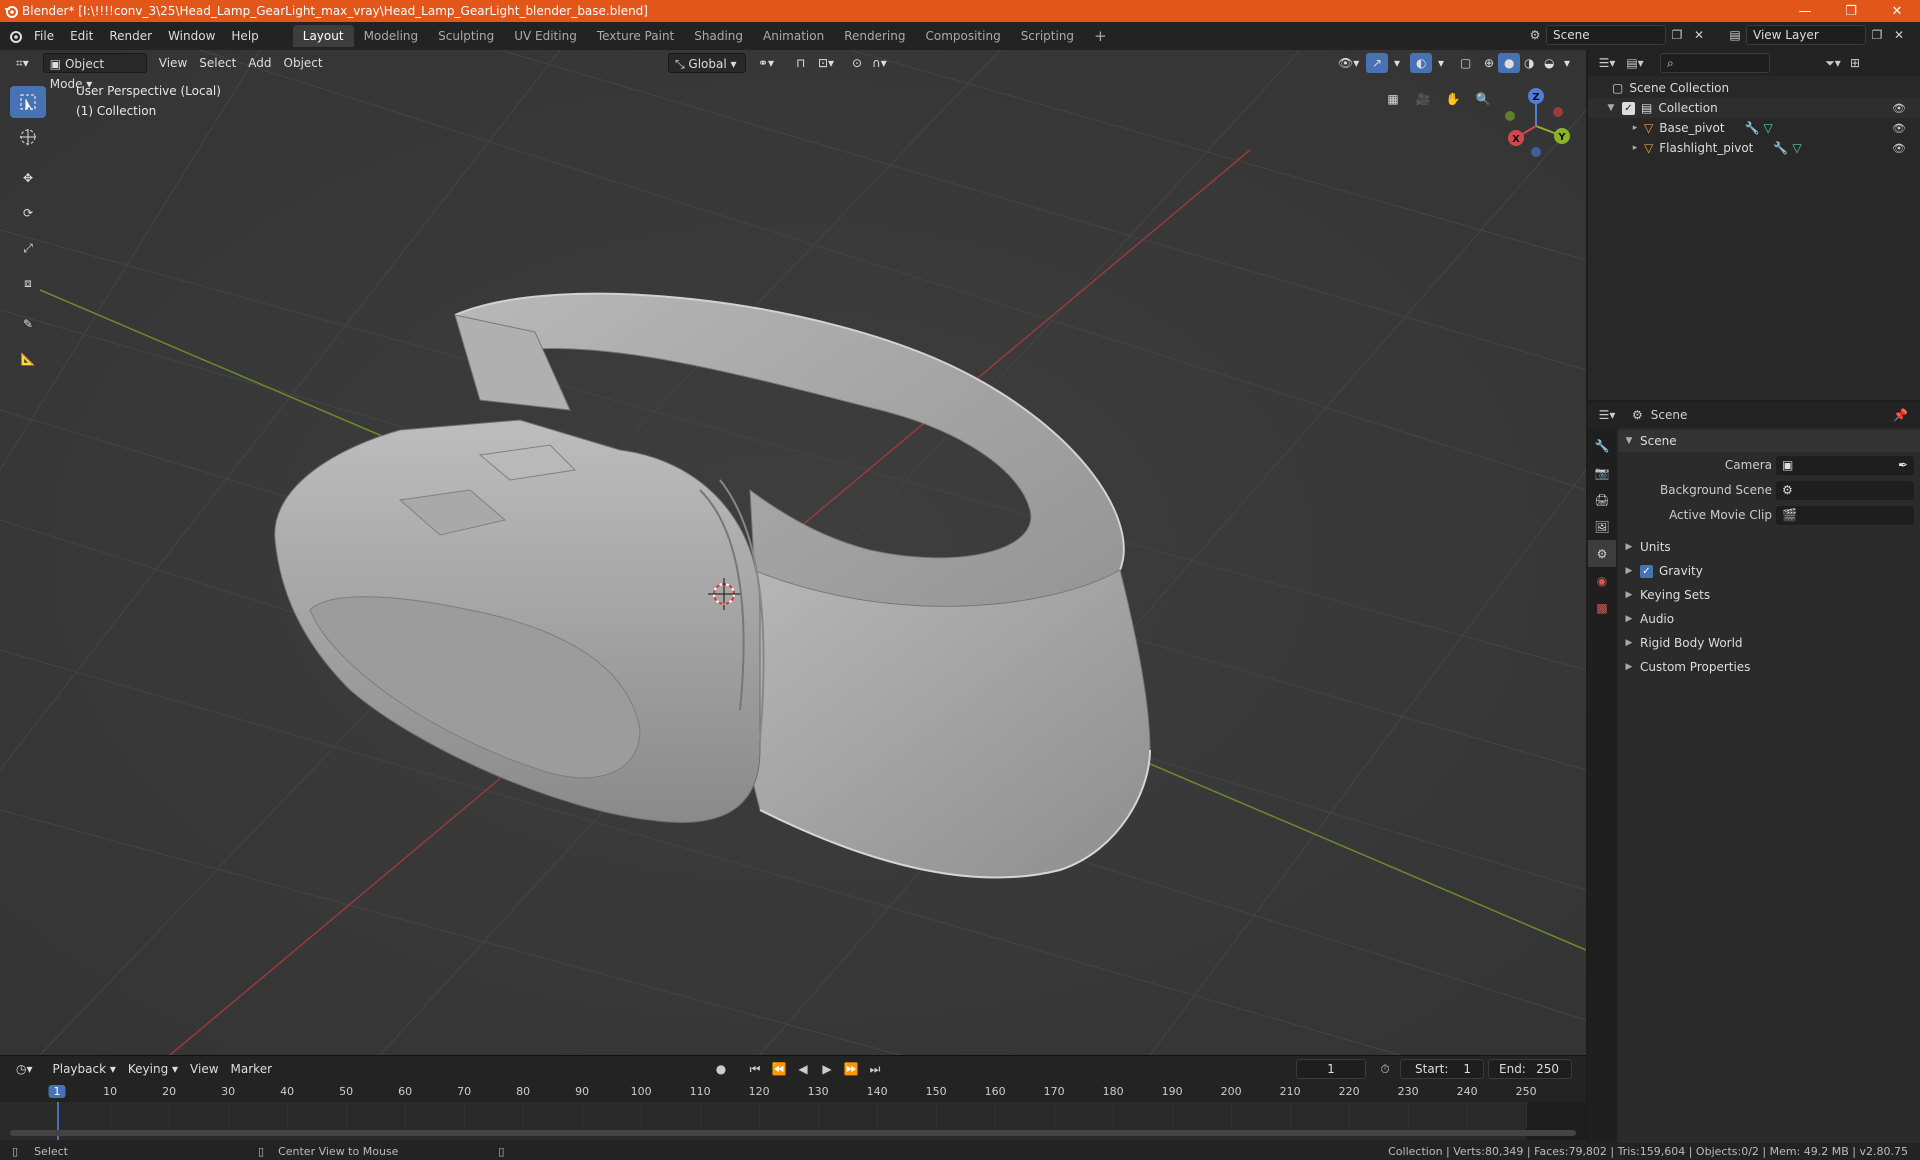  Describe the element at coordinates (1421, 63) in the screenshot. I see `overlays-toggle-icon: ◐` at that location.